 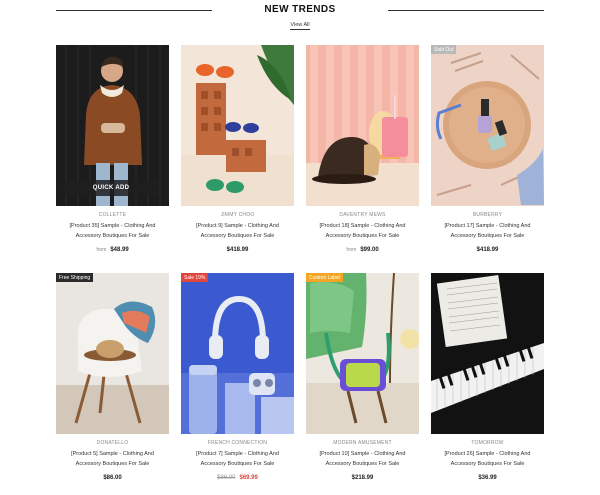 What do you see at coordinates (487, 226) in the screenshot?
I see `product-title-line: [Product 17] Sample - Clothing And` at bounding box center [487, 226].